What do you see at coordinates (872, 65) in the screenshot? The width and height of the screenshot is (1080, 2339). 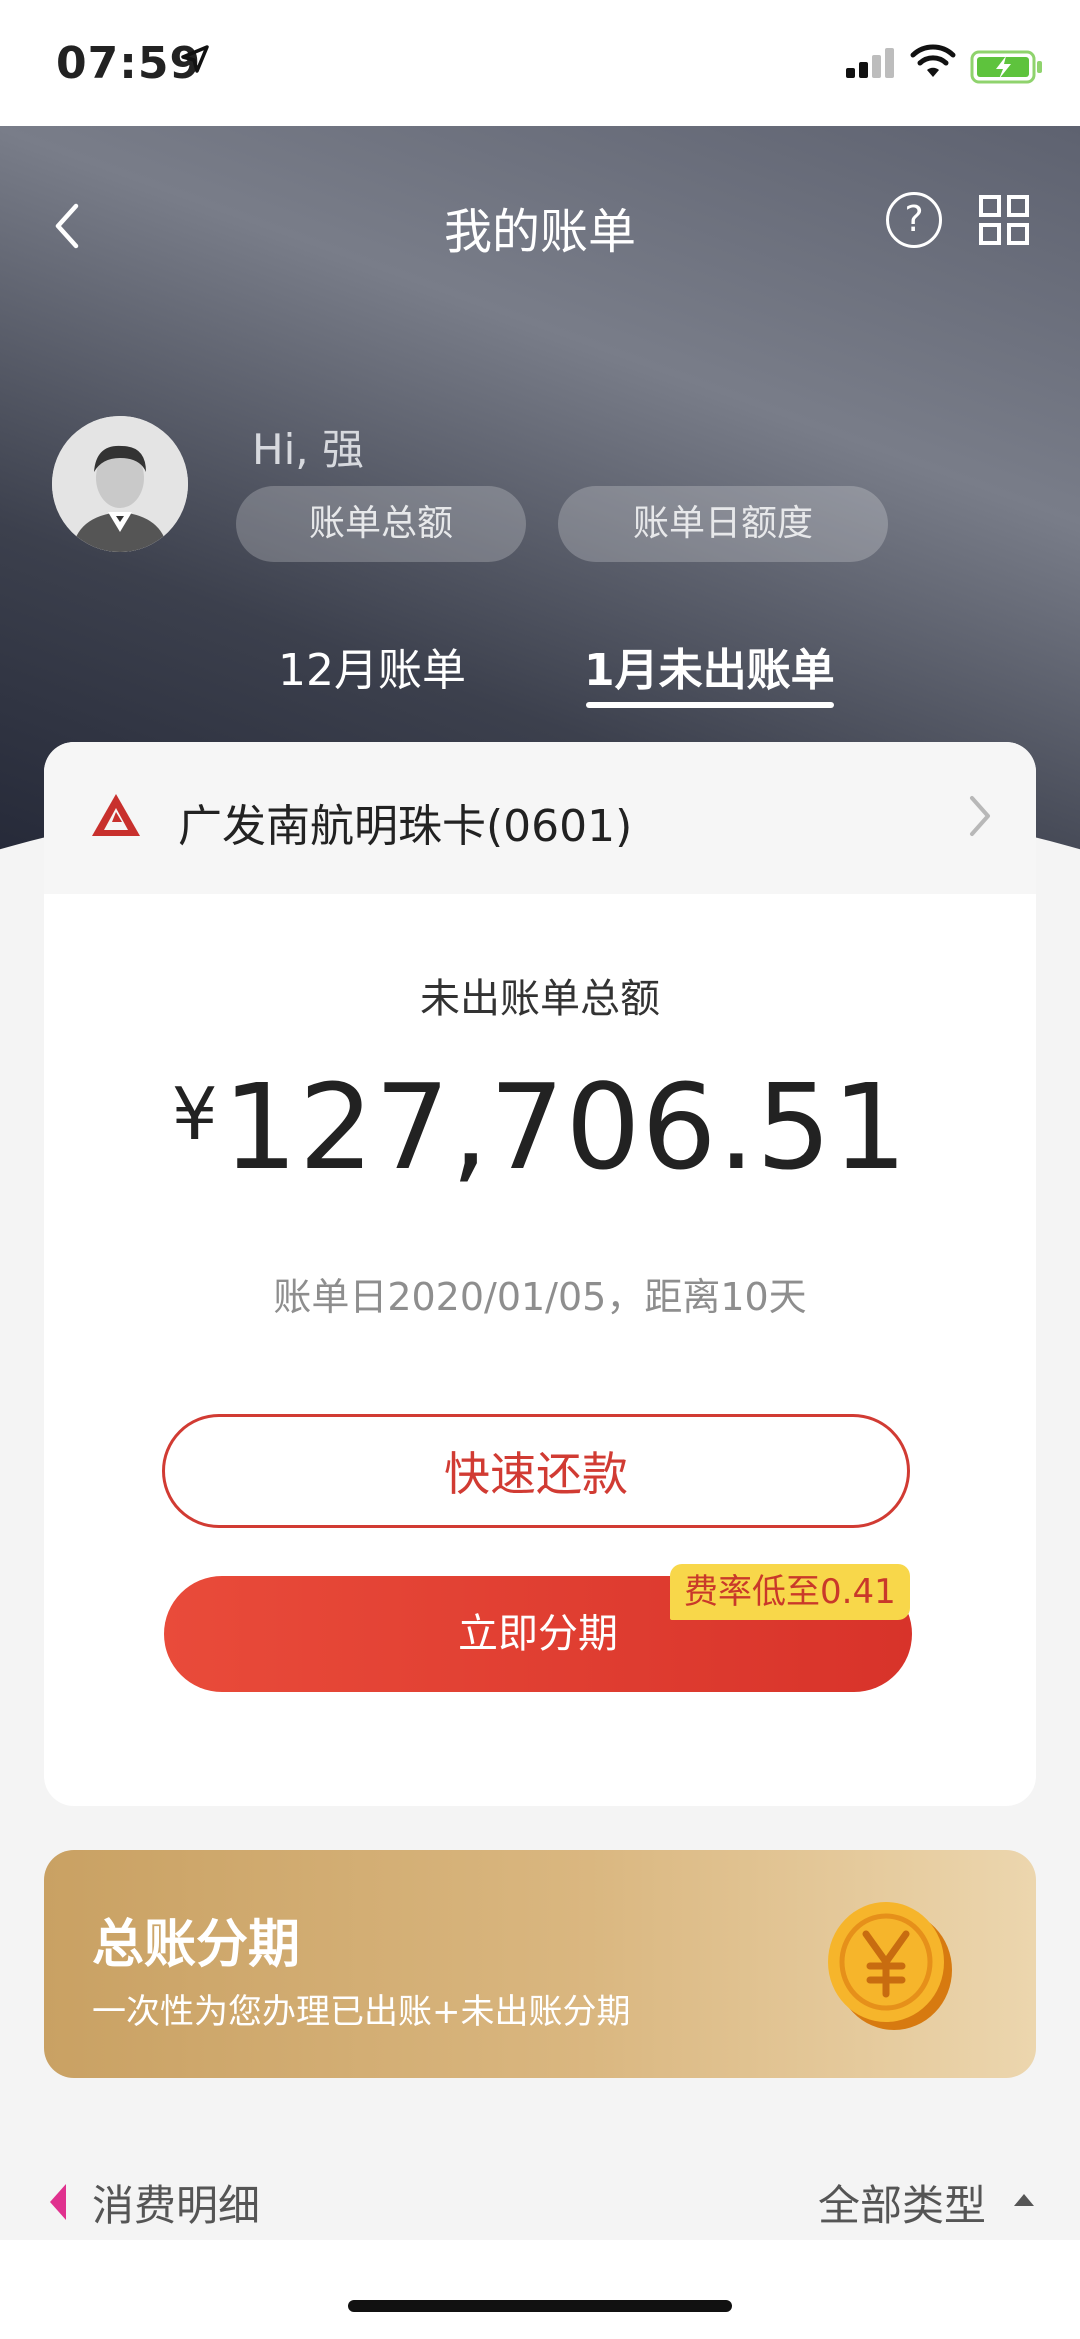 I see `cellular-signal-icon` at bounding box center [872, 65].